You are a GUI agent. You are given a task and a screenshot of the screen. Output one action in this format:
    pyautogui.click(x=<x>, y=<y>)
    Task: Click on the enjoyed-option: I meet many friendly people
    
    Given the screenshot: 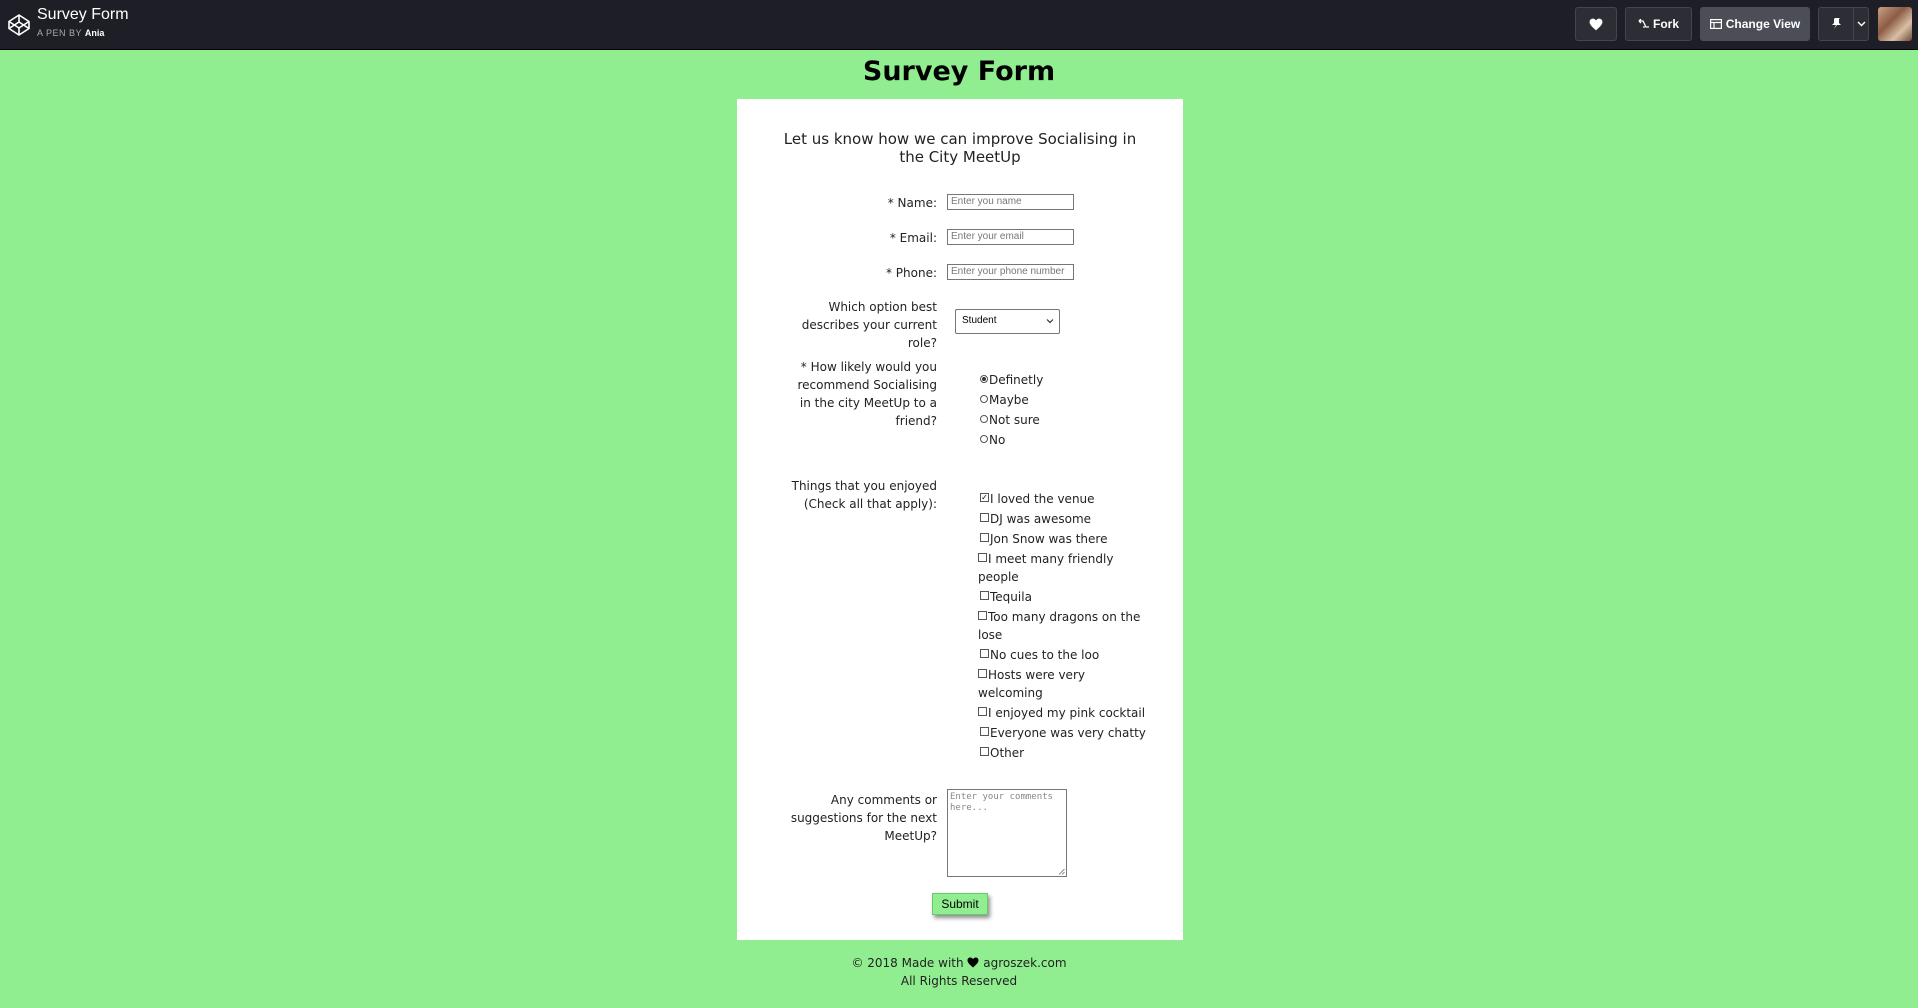 What is the action you would take?
    pyautogui.click(x=1063, y=568)
    